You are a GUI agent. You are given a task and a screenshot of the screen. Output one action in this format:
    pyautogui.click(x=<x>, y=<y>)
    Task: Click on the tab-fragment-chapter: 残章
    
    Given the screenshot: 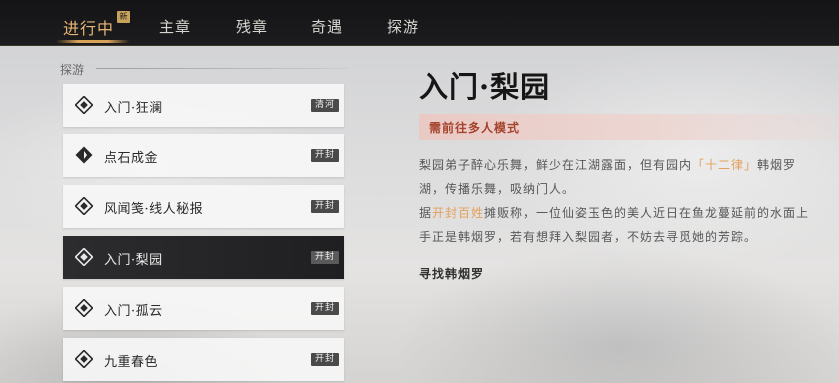 What is the action you would take?
    pyautogui.click(x=252, y=27)
    